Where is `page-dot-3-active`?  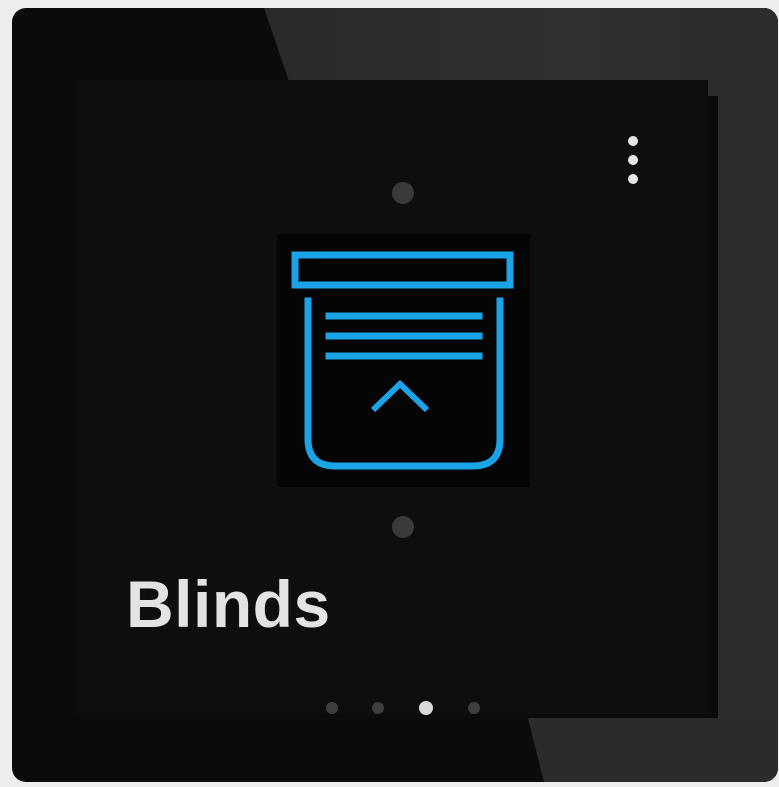 page-dot-3-active is located at coordinates (426, 708).